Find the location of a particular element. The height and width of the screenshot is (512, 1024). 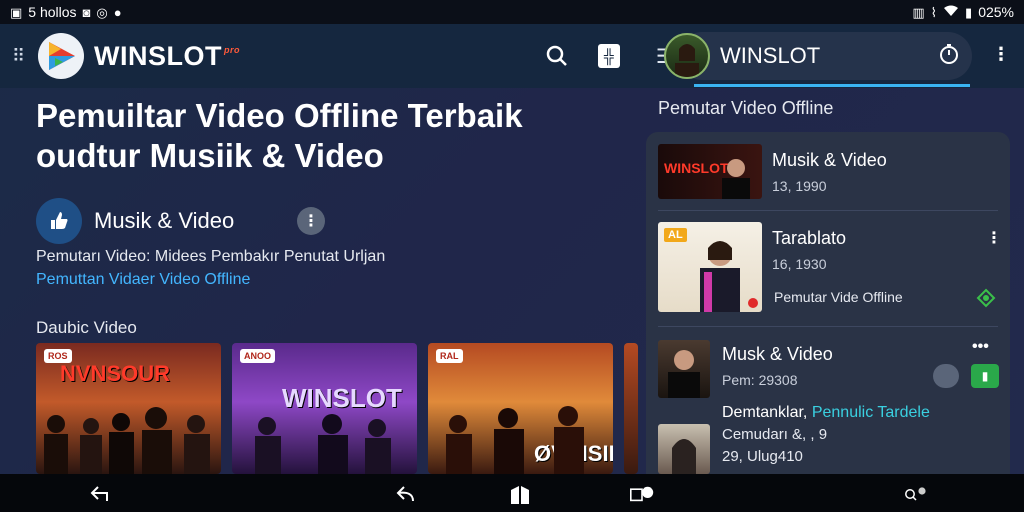

list-item-title-link: Pennulic Tardele is located at coordinates (871, 412).